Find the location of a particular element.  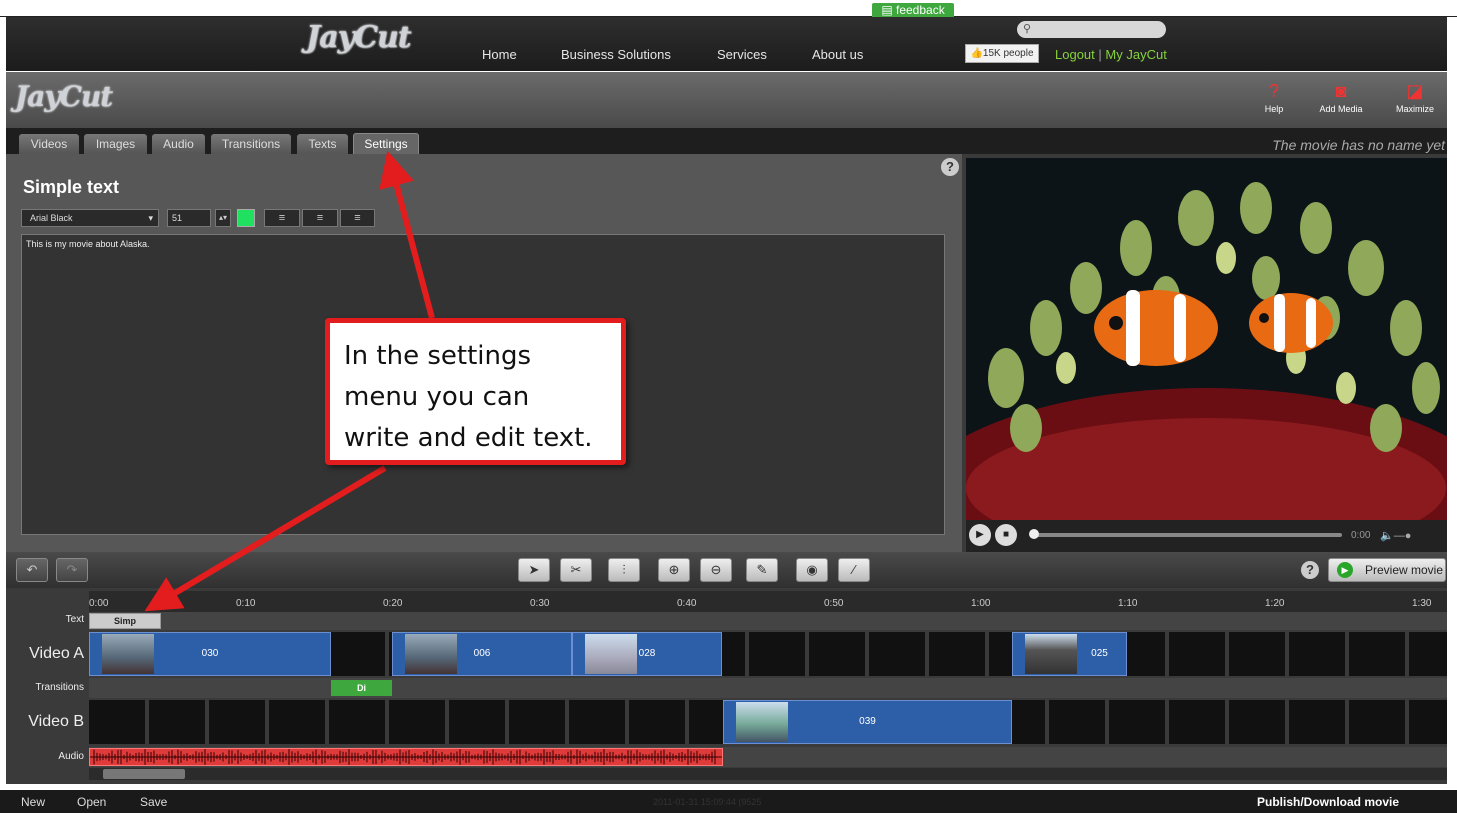

arrow-to-text-clip is located at coordinates (265, 538).